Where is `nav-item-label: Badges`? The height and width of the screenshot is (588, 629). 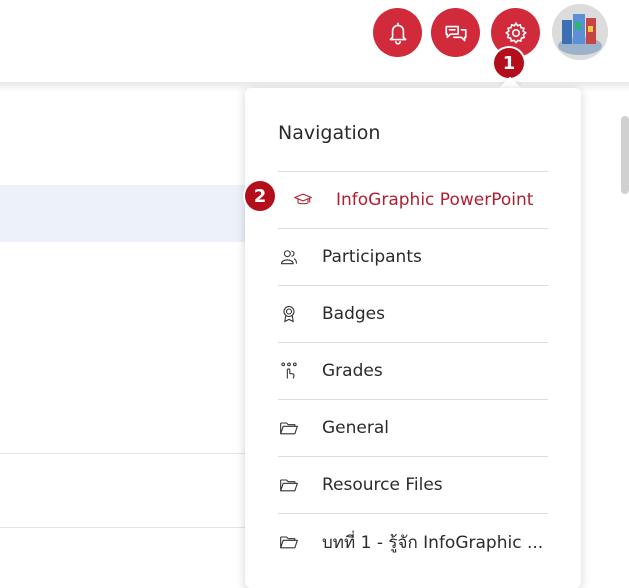
nav-item-label: Badges is located at coordinates (353, 314).